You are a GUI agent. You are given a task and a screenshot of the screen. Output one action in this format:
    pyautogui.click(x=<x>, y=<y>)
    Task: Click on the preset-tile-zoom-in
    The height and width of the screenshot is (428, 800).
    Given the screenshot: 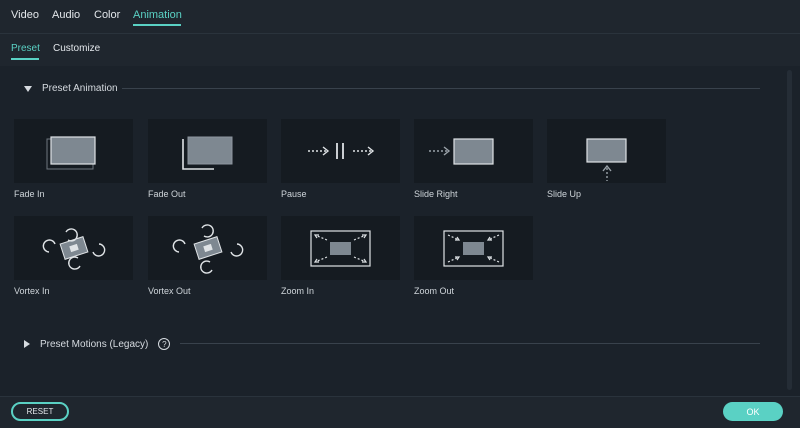 What is the action you would take?
    pyautogui.click(x=340, y=248)
    